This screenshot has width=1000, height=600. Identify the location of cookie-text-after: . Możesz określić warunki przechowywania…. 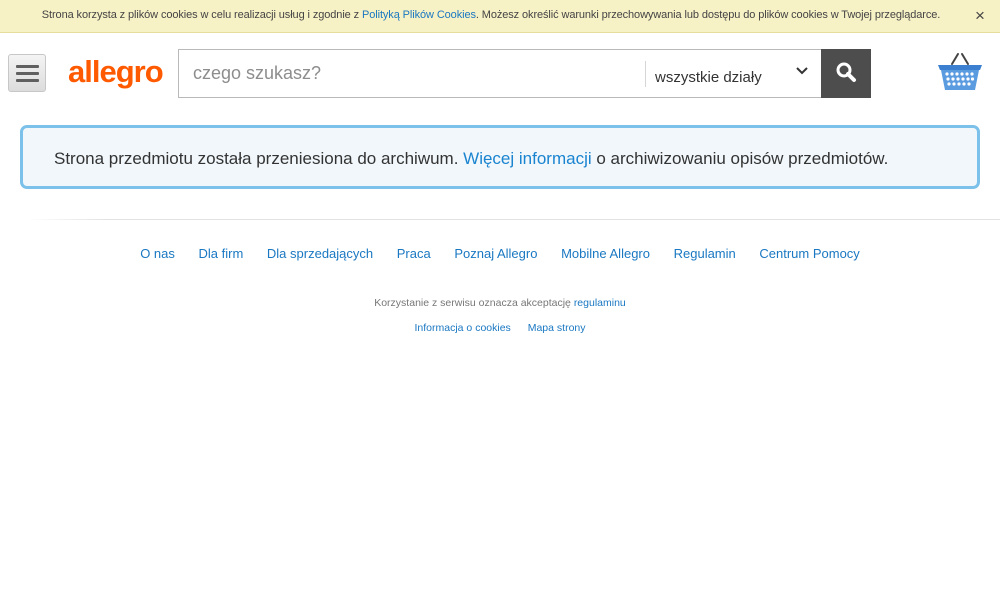
(708, 15).